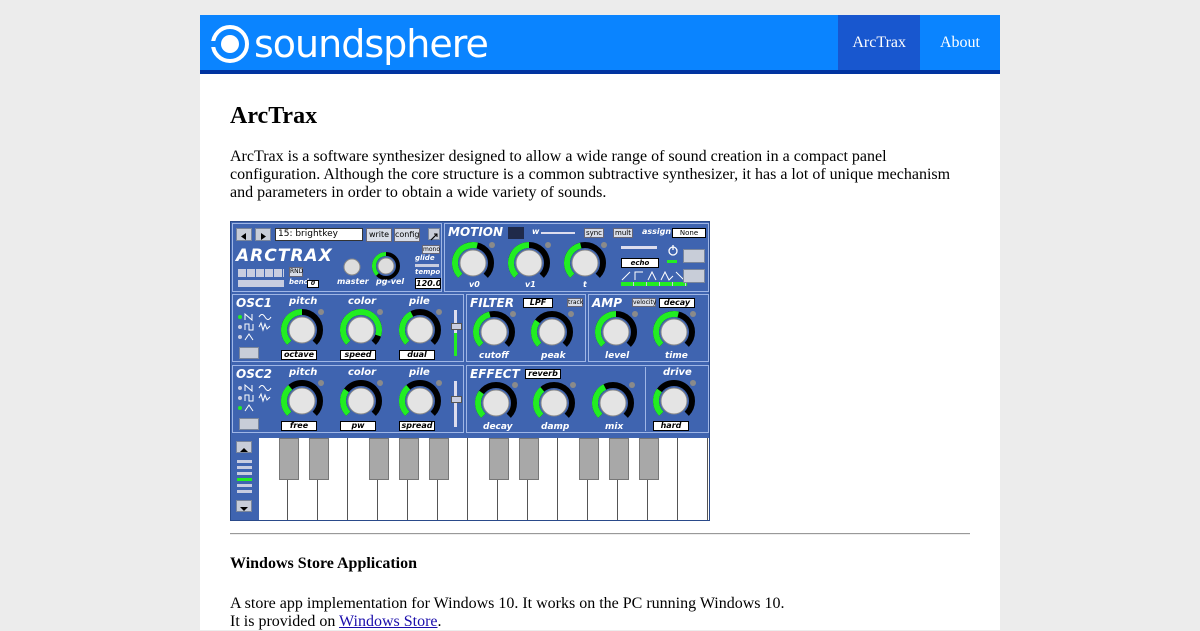  Describe the element at coordinates (417, 426) in the screenshot. I see `osc2-pile-mode: spread` at that location.